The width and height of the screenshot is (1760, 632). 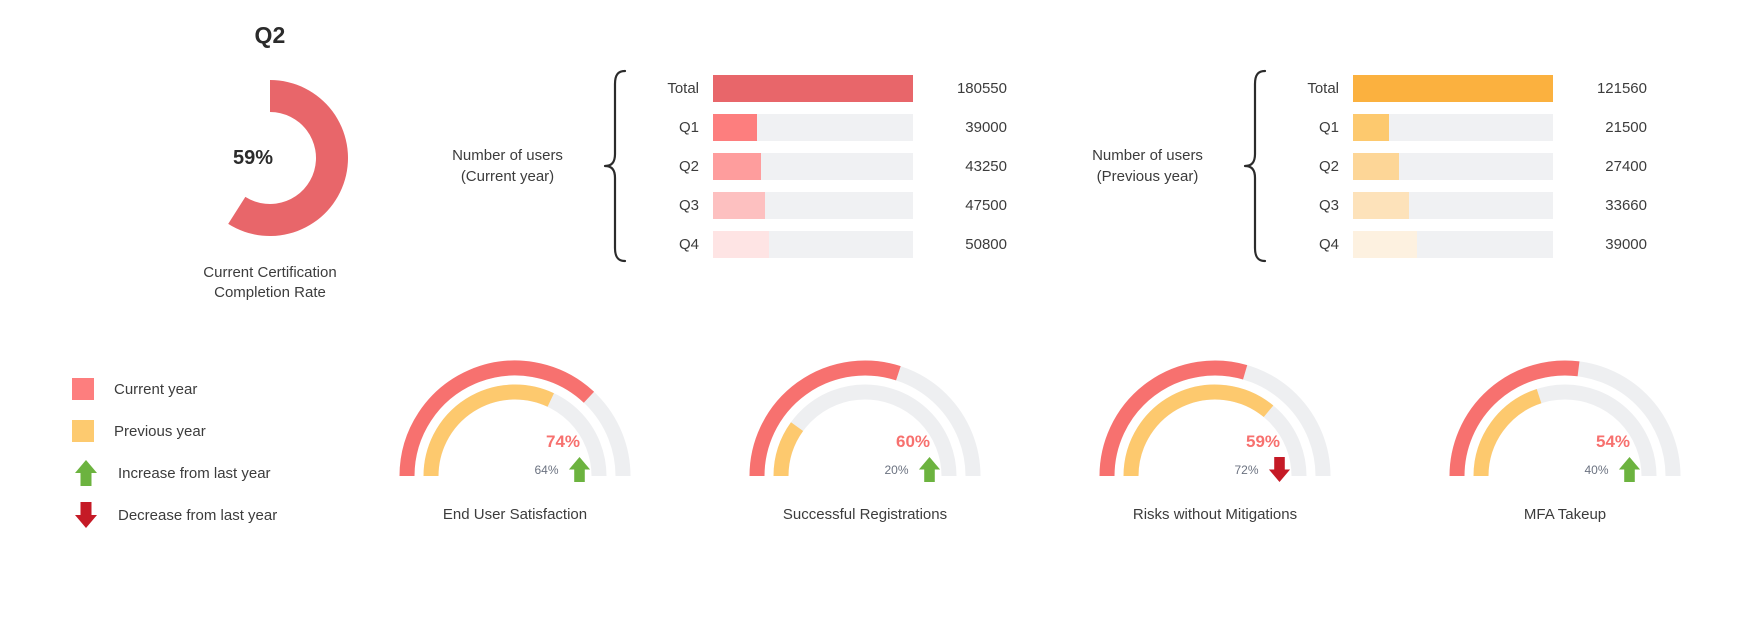 What do you see at coordinates (615, 166) in the screenshot?
I see `curly-brace-icon` at bounding box center [615, 166].